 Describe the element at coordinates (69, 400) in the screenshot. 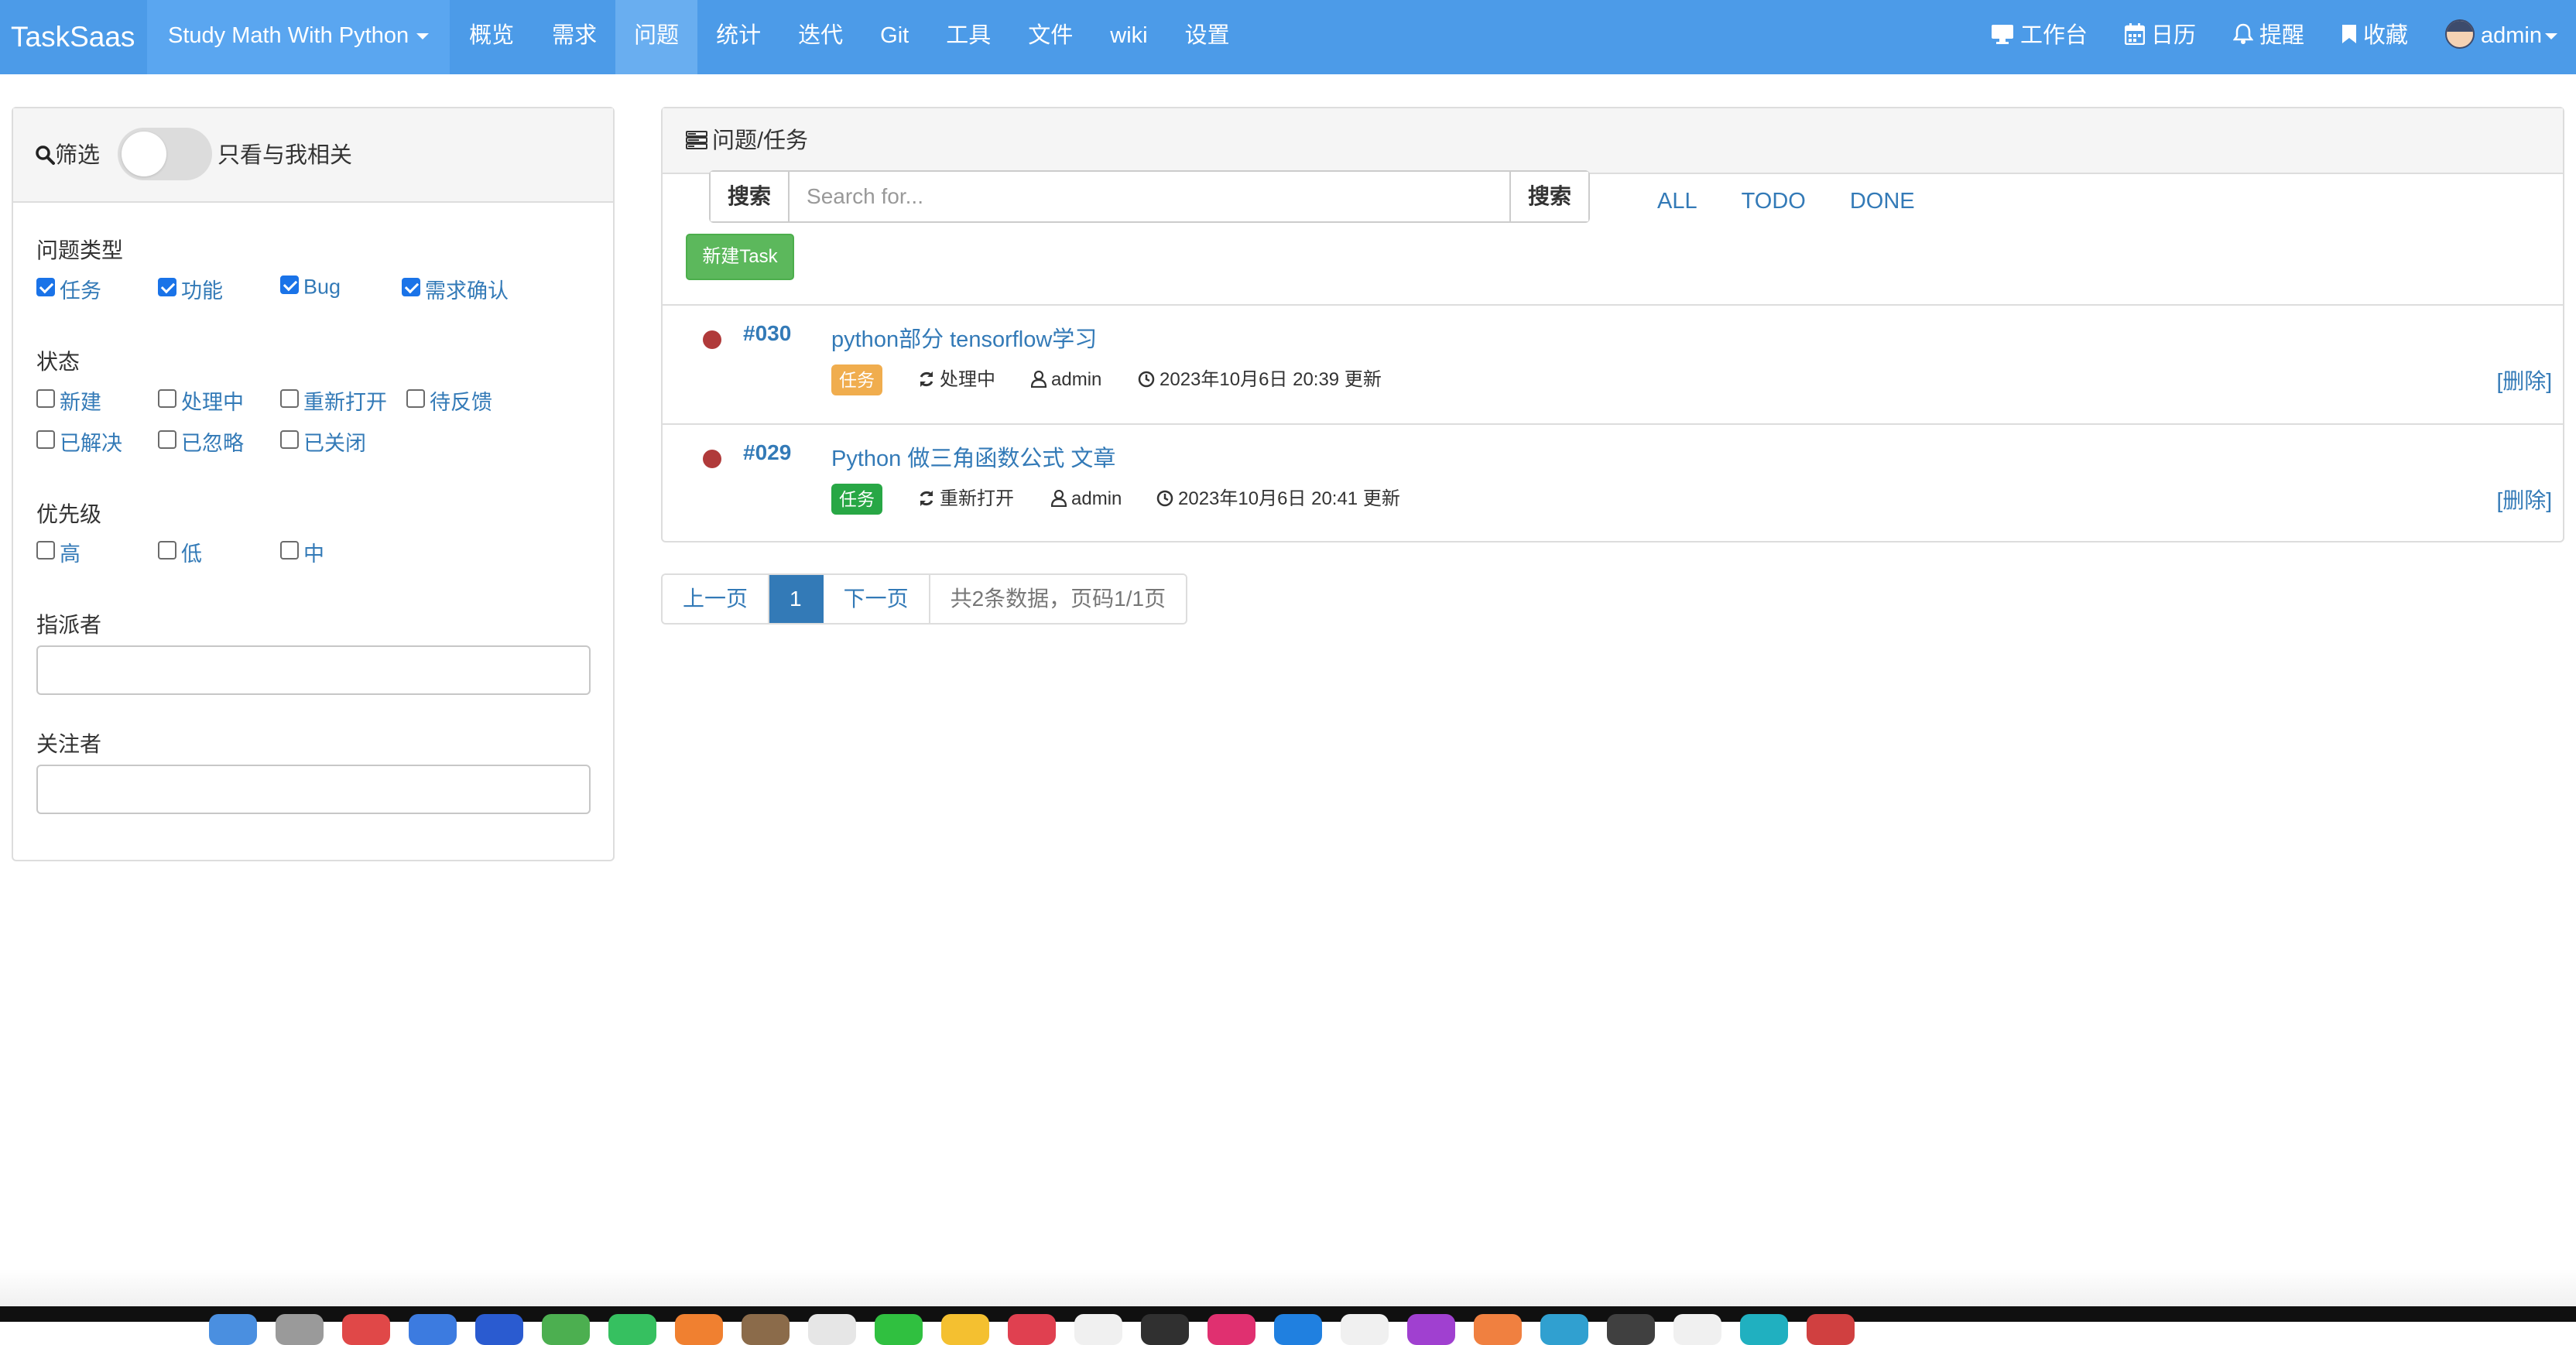

I see `status-new: 新建` at that location.